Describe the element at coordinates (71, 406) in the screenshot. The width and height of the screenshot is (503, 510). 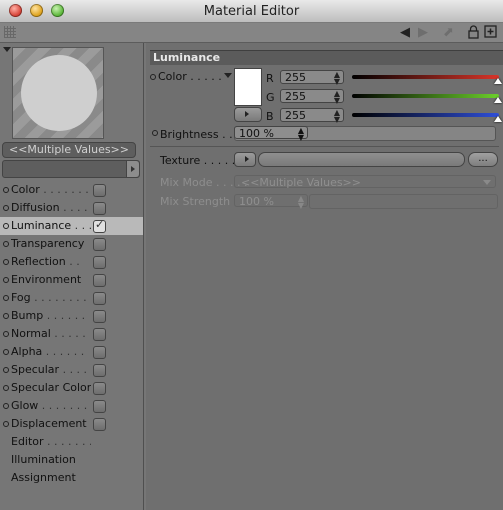
I see `channel-item: Glow . . . . . . .` at that location.